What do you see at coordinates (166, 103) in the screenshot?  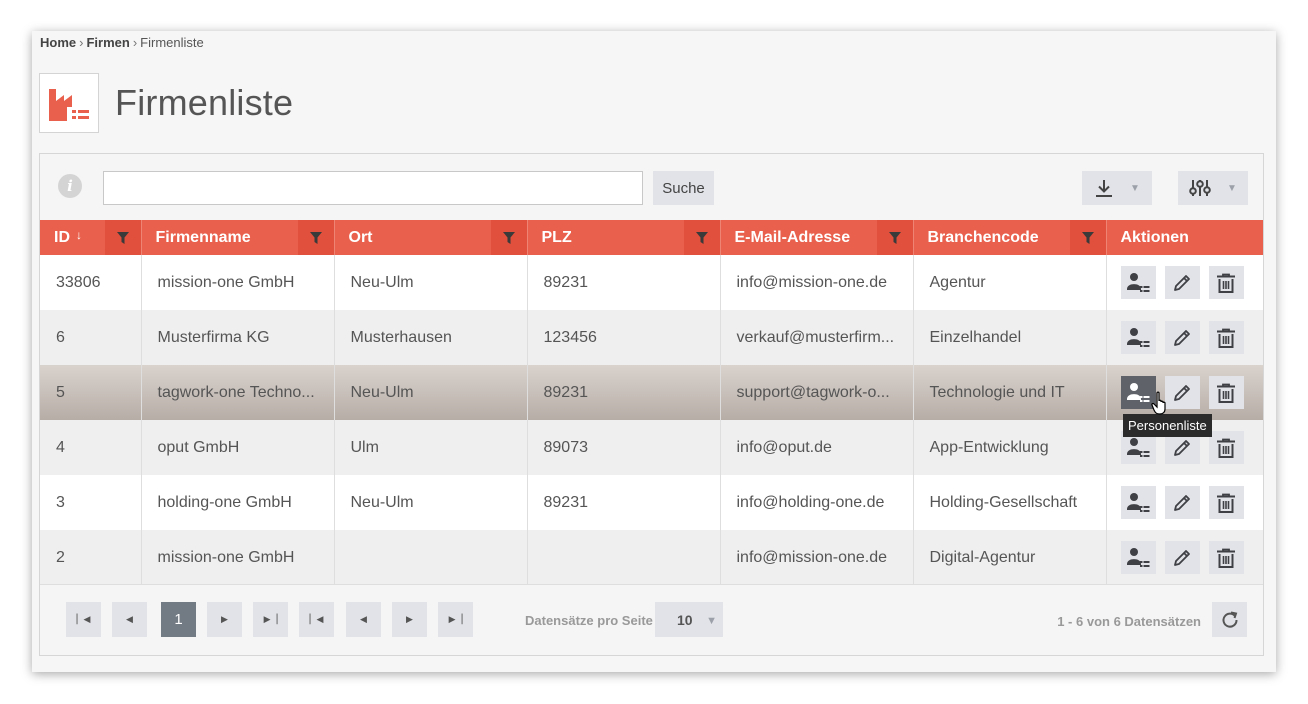 I see `title-row: Firmenliste` at bounding box center [166, 103].